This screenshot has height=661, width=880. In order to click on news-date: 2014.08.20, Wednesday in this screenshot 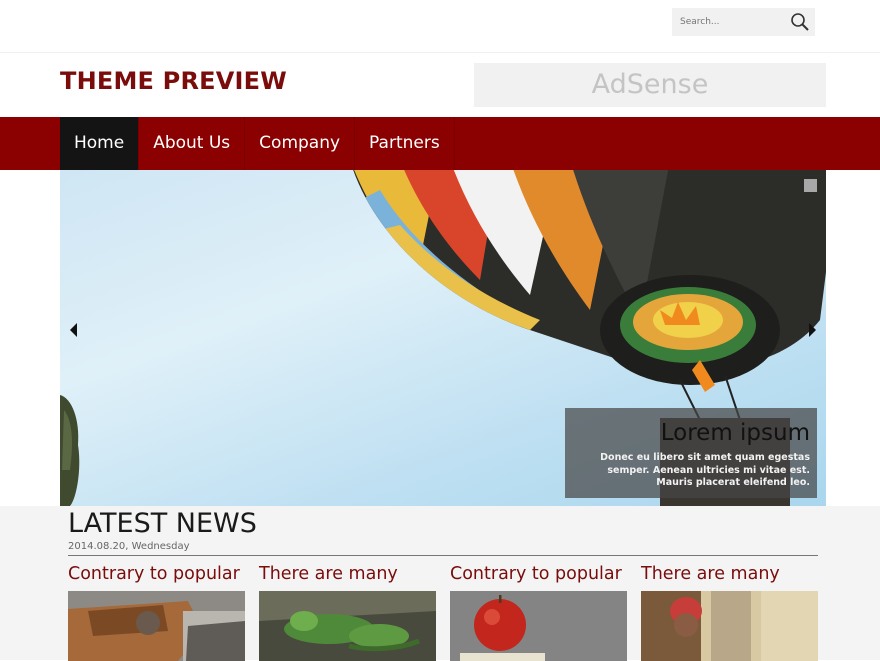, I will do `click(129, 546)`.